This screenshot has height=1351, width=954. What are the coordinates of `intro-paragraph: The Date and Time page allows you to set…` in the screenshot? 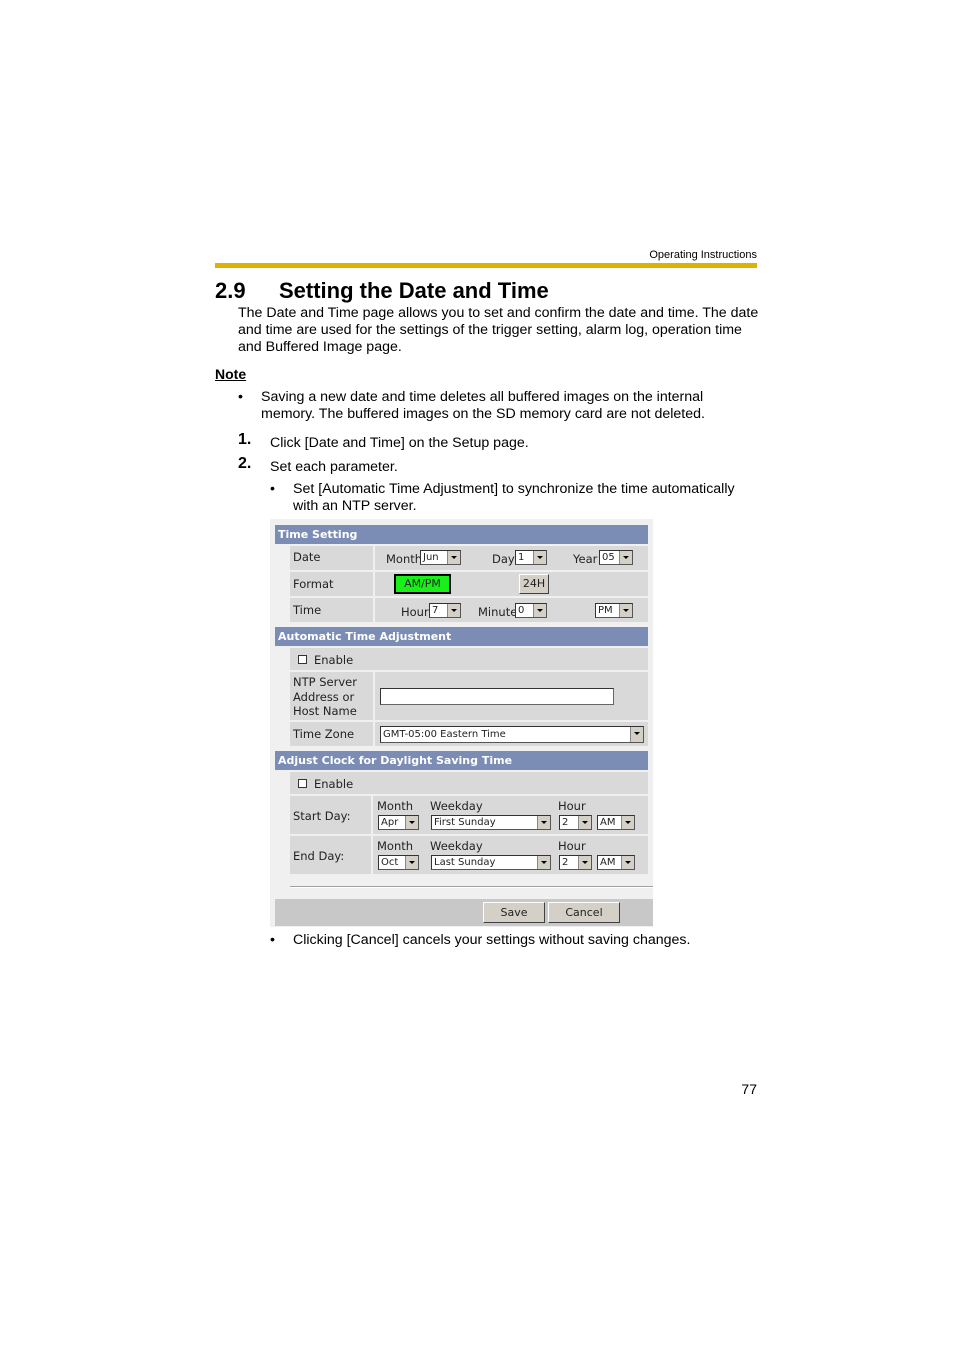 It's located at (498, 330).